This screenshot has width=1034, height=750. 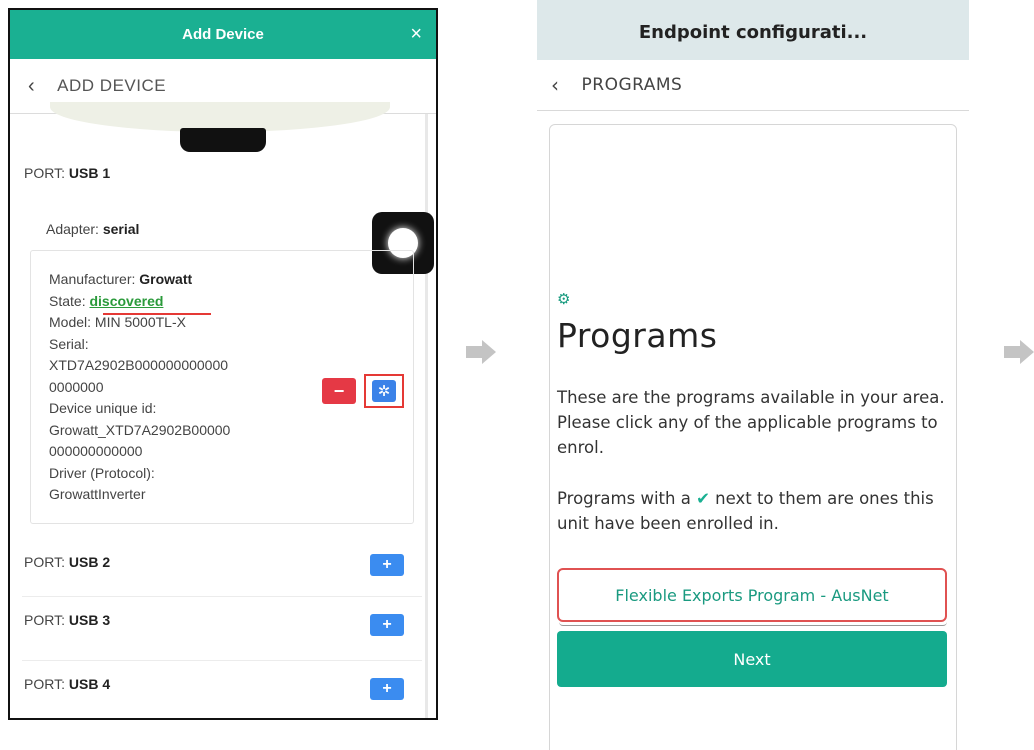 I want to click on minus-icon: −, so click(x=339, y=390).